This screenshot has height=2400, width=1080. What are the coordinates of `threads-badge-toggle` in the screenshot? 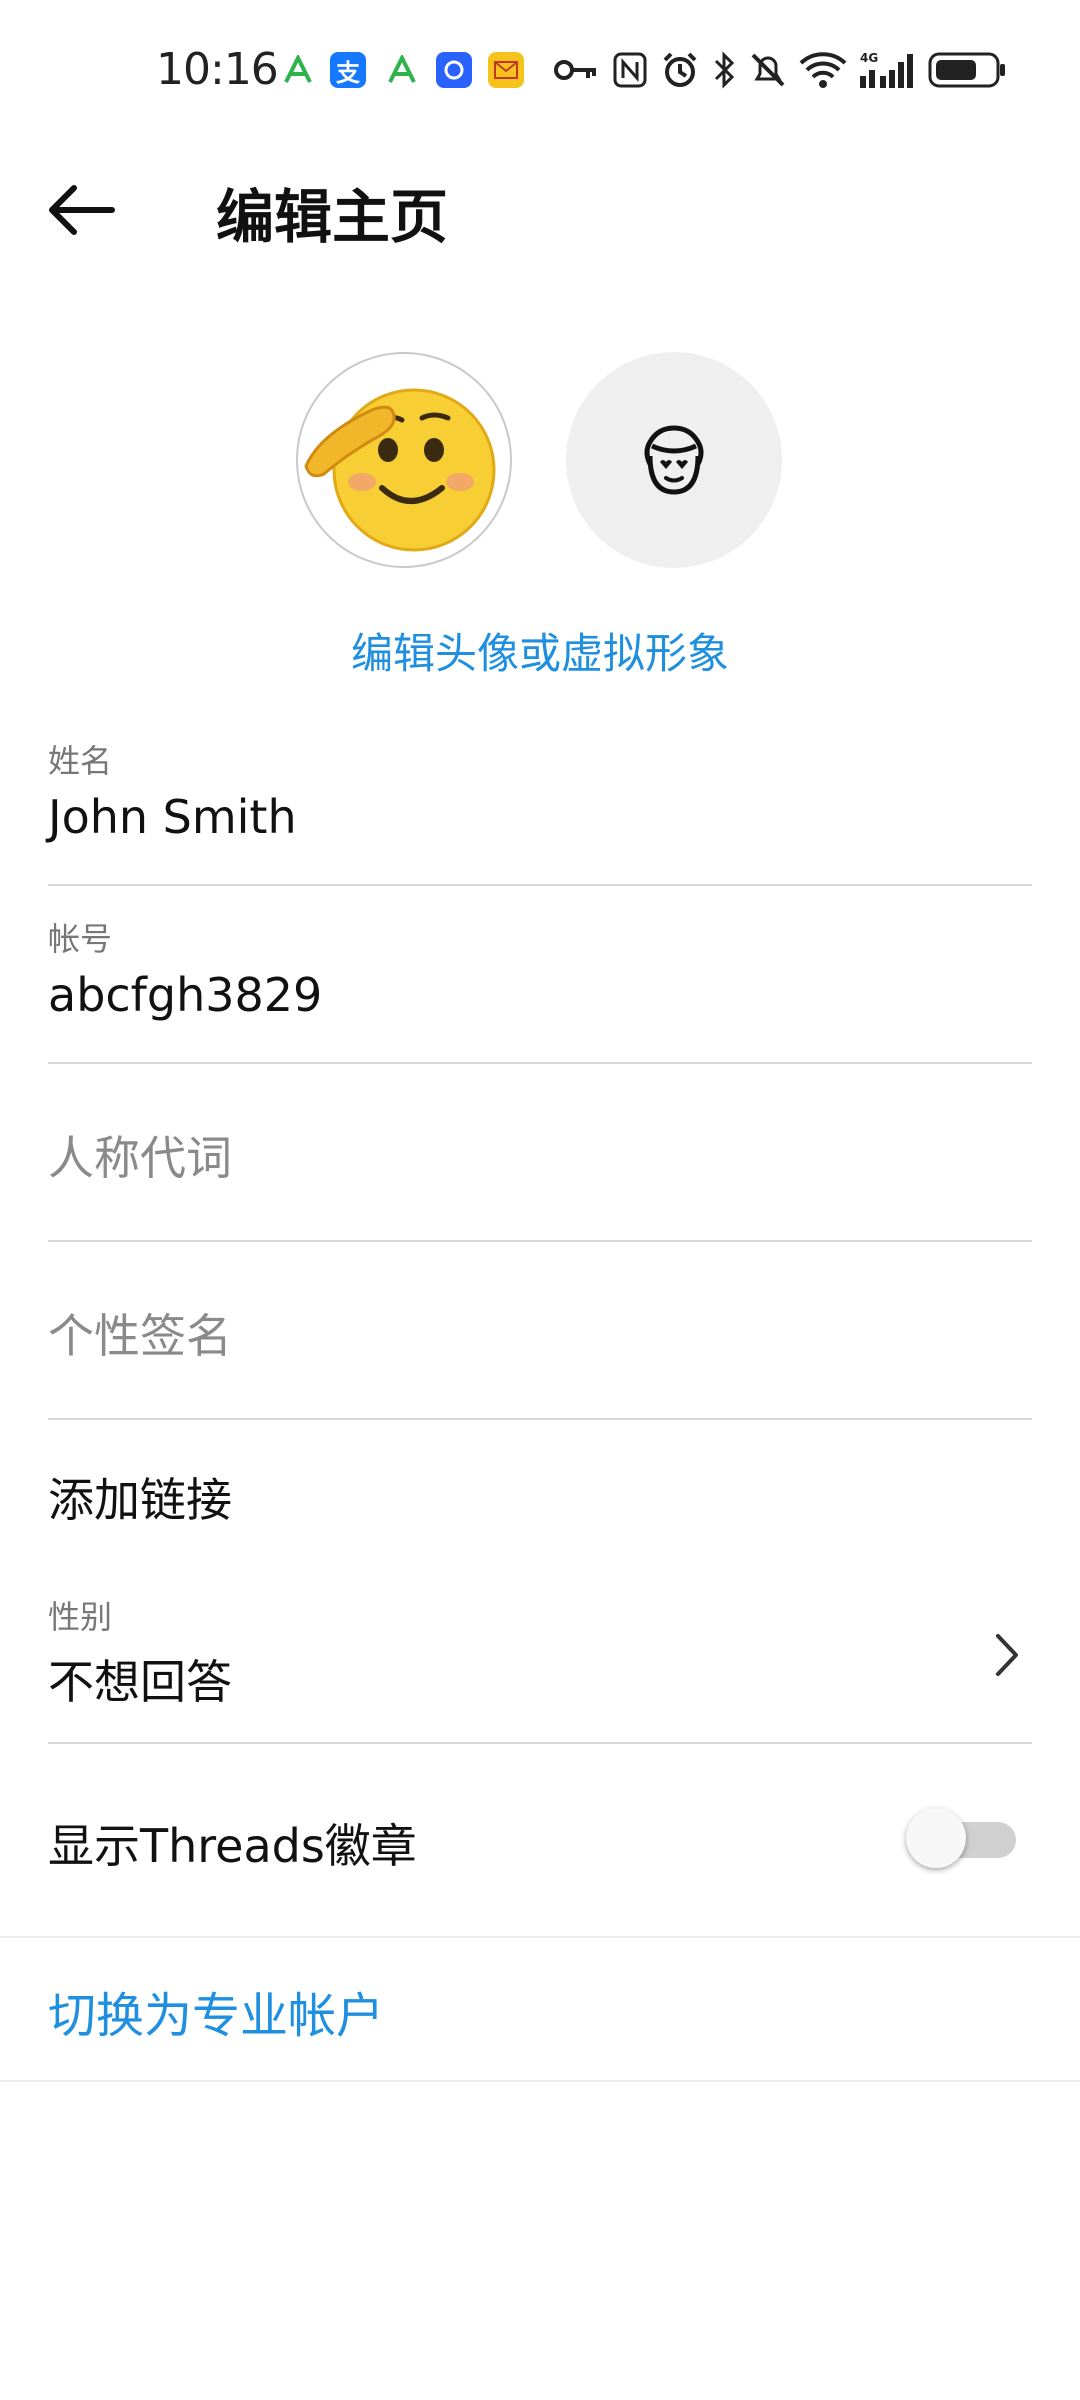 It's located at (963, 1838).